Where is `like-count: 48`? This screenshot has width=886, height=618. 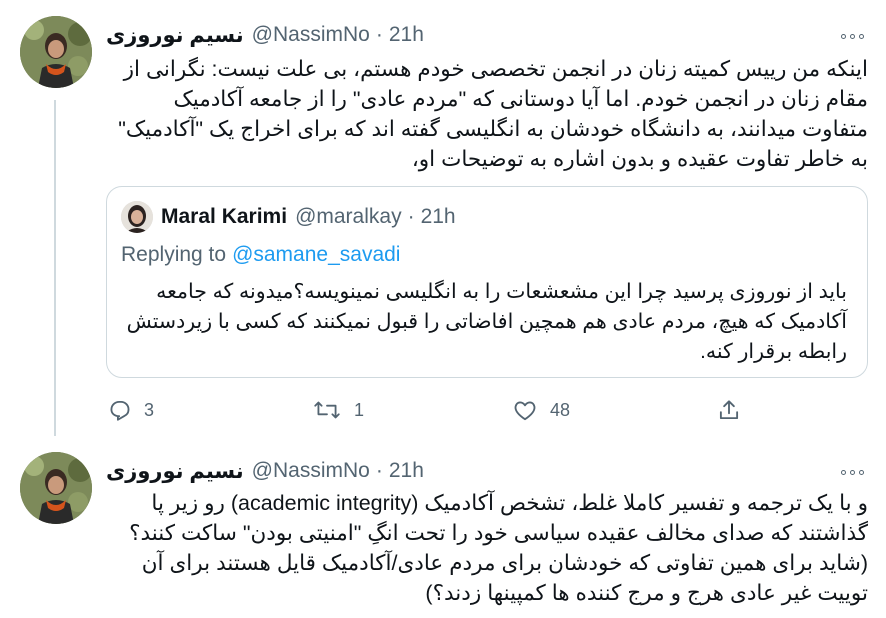 like-count: 48 is located at coordinates (560, 409).